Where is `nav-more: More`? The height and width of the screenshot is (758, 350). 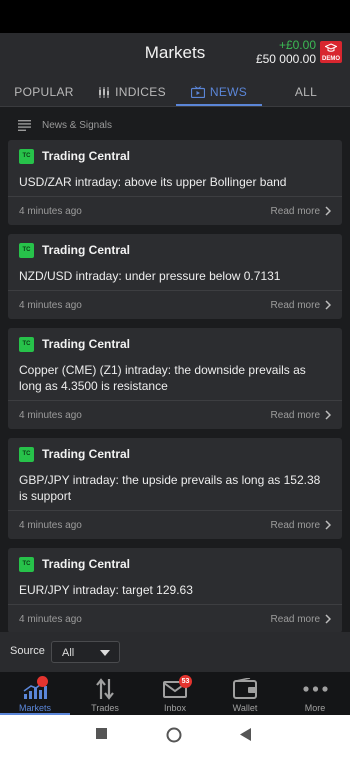 nav-more: More is located at coordinates (315, 693).